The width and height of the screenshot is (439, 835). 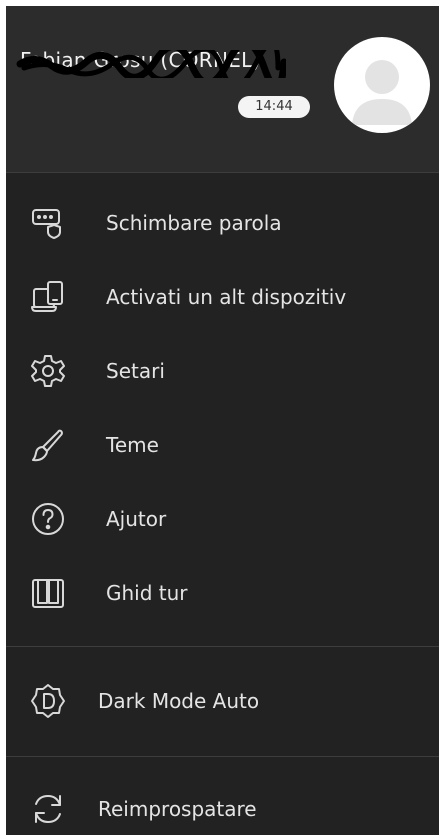 What do you see at coordinates (48, 371) in the screenshot?
I see `gear-icon` at bounding box center [48, 371].